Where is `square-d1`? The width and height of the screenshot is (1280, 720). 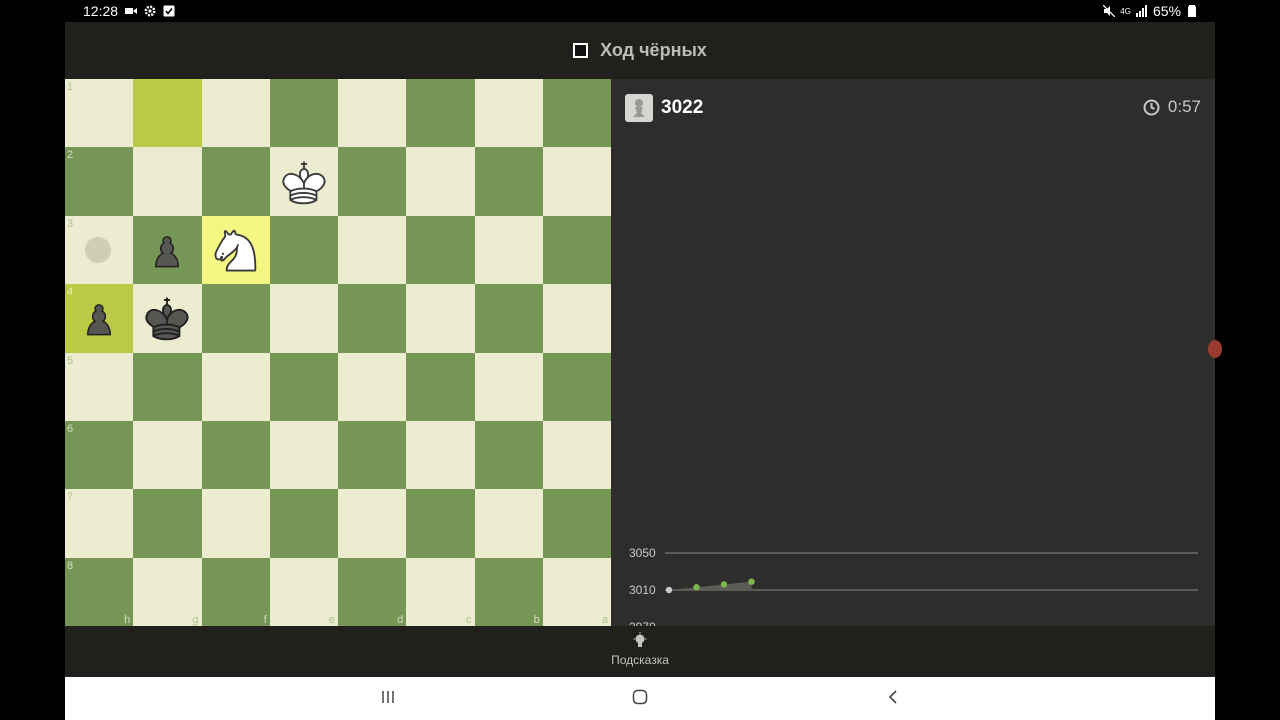 square-d1 is located at coordinates (372, 113).